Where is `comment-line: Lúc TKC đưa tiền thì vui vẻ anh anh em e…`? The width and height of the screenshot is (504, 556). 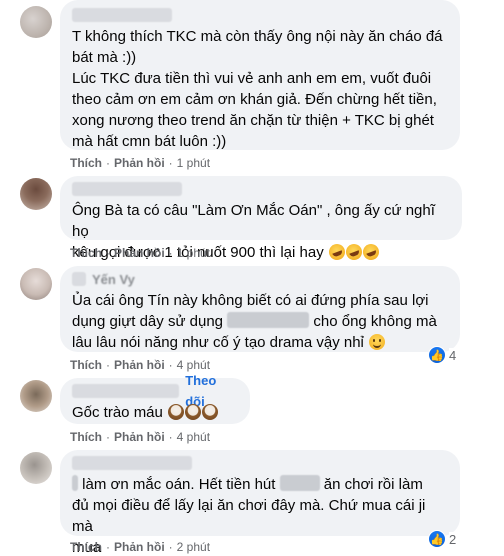 comment-line: Lúc TKC đưa tiền thì vui vẻ anh anh em e… is located at coordinates (252, 78).